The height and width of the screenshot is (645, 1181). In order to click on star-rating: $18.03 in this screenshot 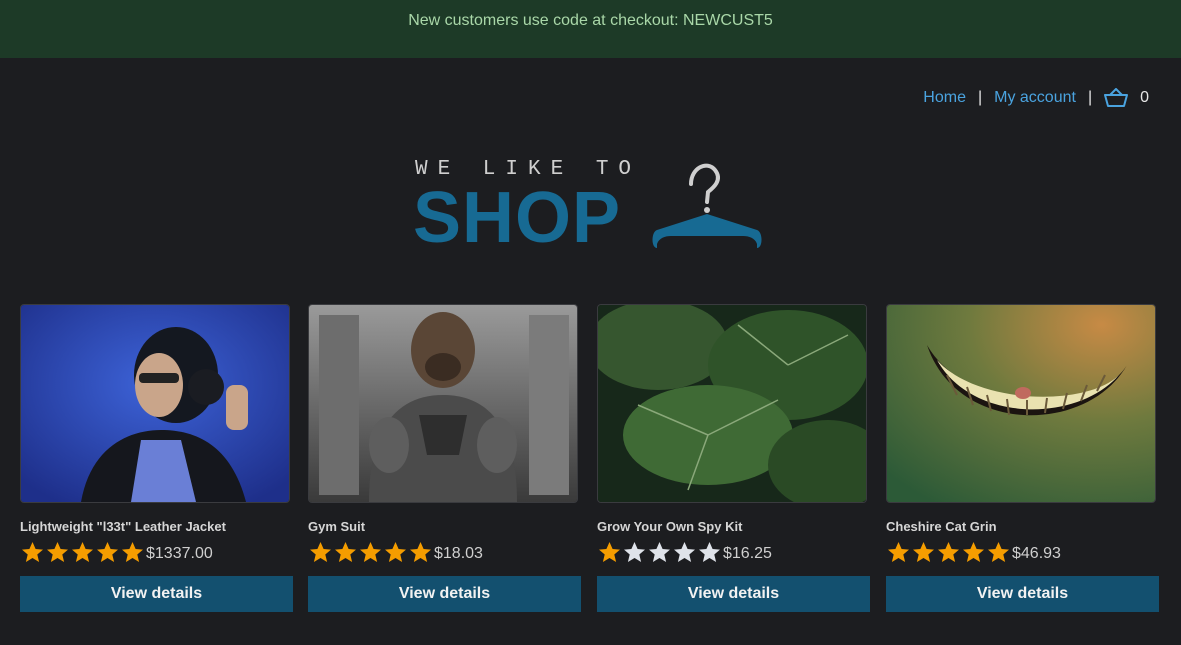, I will do `click(444, 552)`.